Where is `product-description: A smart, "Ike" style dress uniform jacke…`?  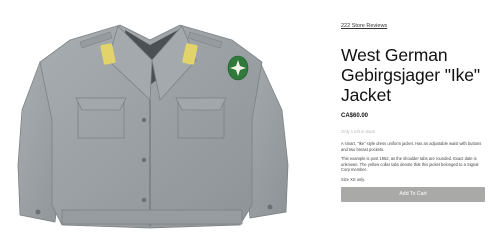
product-description: A smart, "Ike" style dress uniform jacke… is located at coordinates (413, 162).